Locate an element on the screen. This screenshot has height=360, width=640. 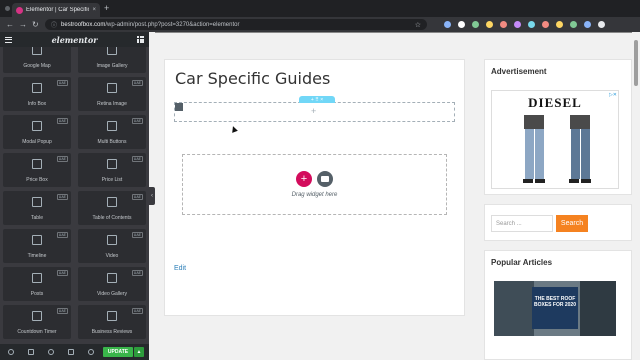
browser-tab: Elementor | Car Specific Guides × is located at coordinates (56, 10).